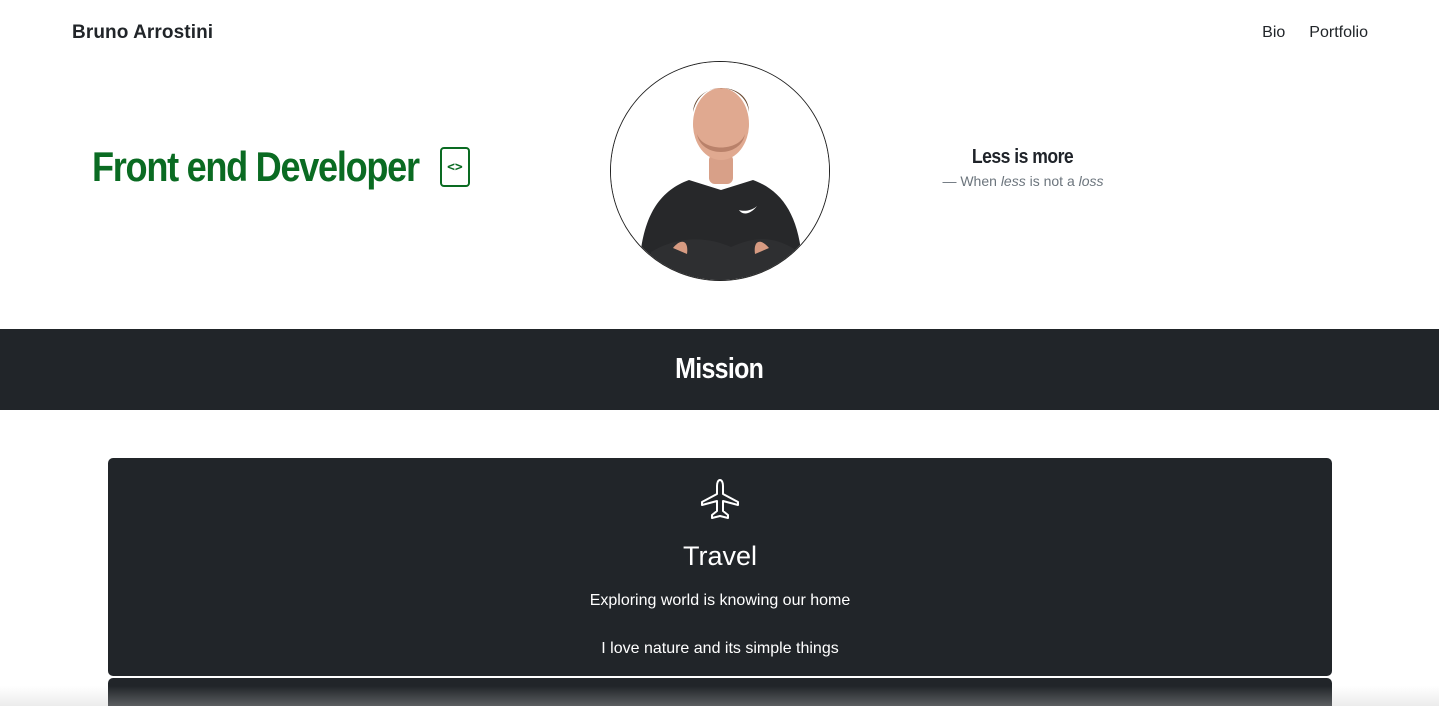  Describe the element at coordinates (720, 692) in the screenshot. I see `card-next-partial` at that location.